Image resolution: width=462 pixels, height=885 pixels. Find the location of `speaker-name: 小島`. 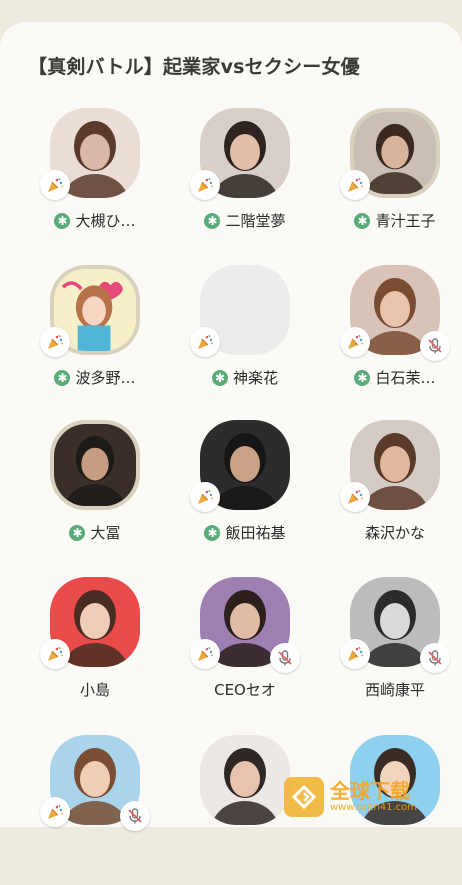

speaker-name: 小島 is located at coordinates (94, 690).